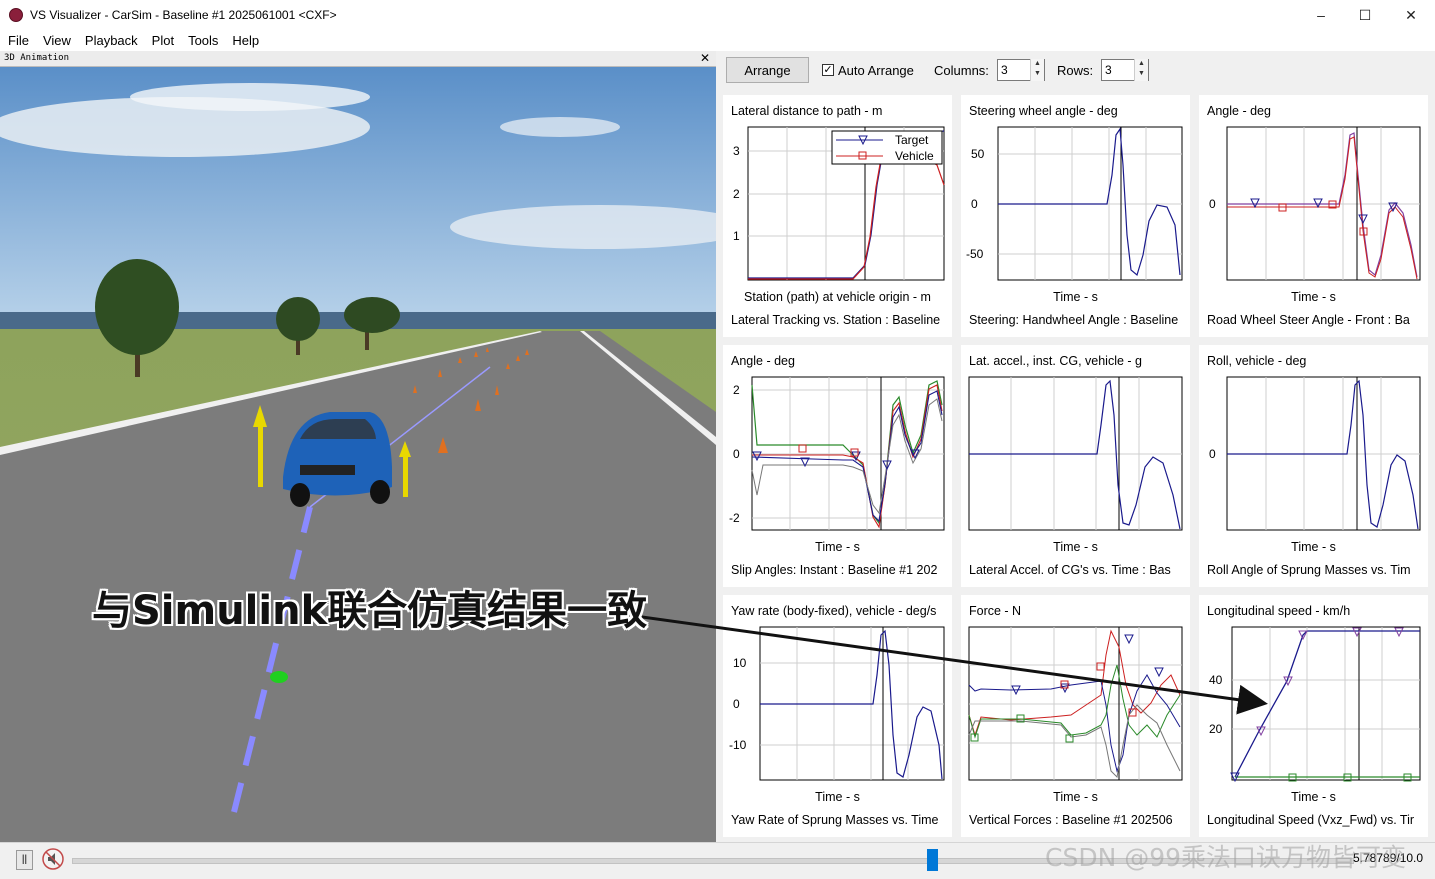 The image size is (1435, 879). What do you see at coordinates (1226, 857) in the screenshot?
I see `watermark: CSDN @99乘法口诀万物皆可变` at bounding box center [1226, 857].